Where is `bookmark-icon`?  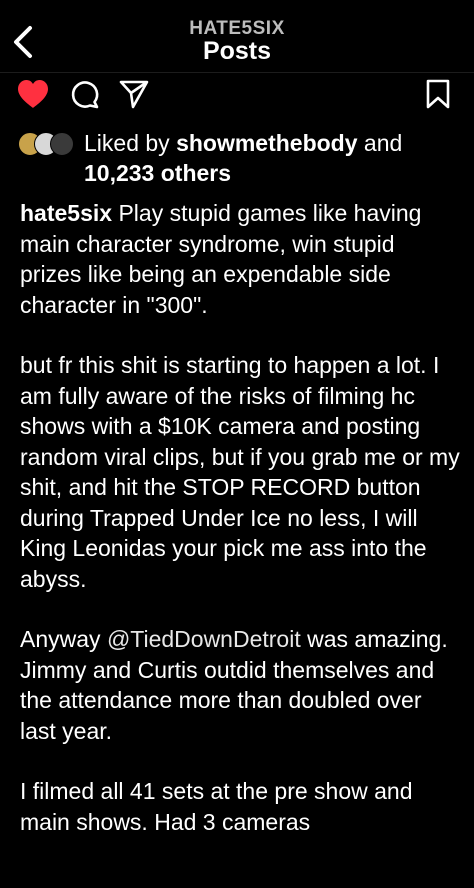 bookmark-icon is located at coordinates (438, 94).